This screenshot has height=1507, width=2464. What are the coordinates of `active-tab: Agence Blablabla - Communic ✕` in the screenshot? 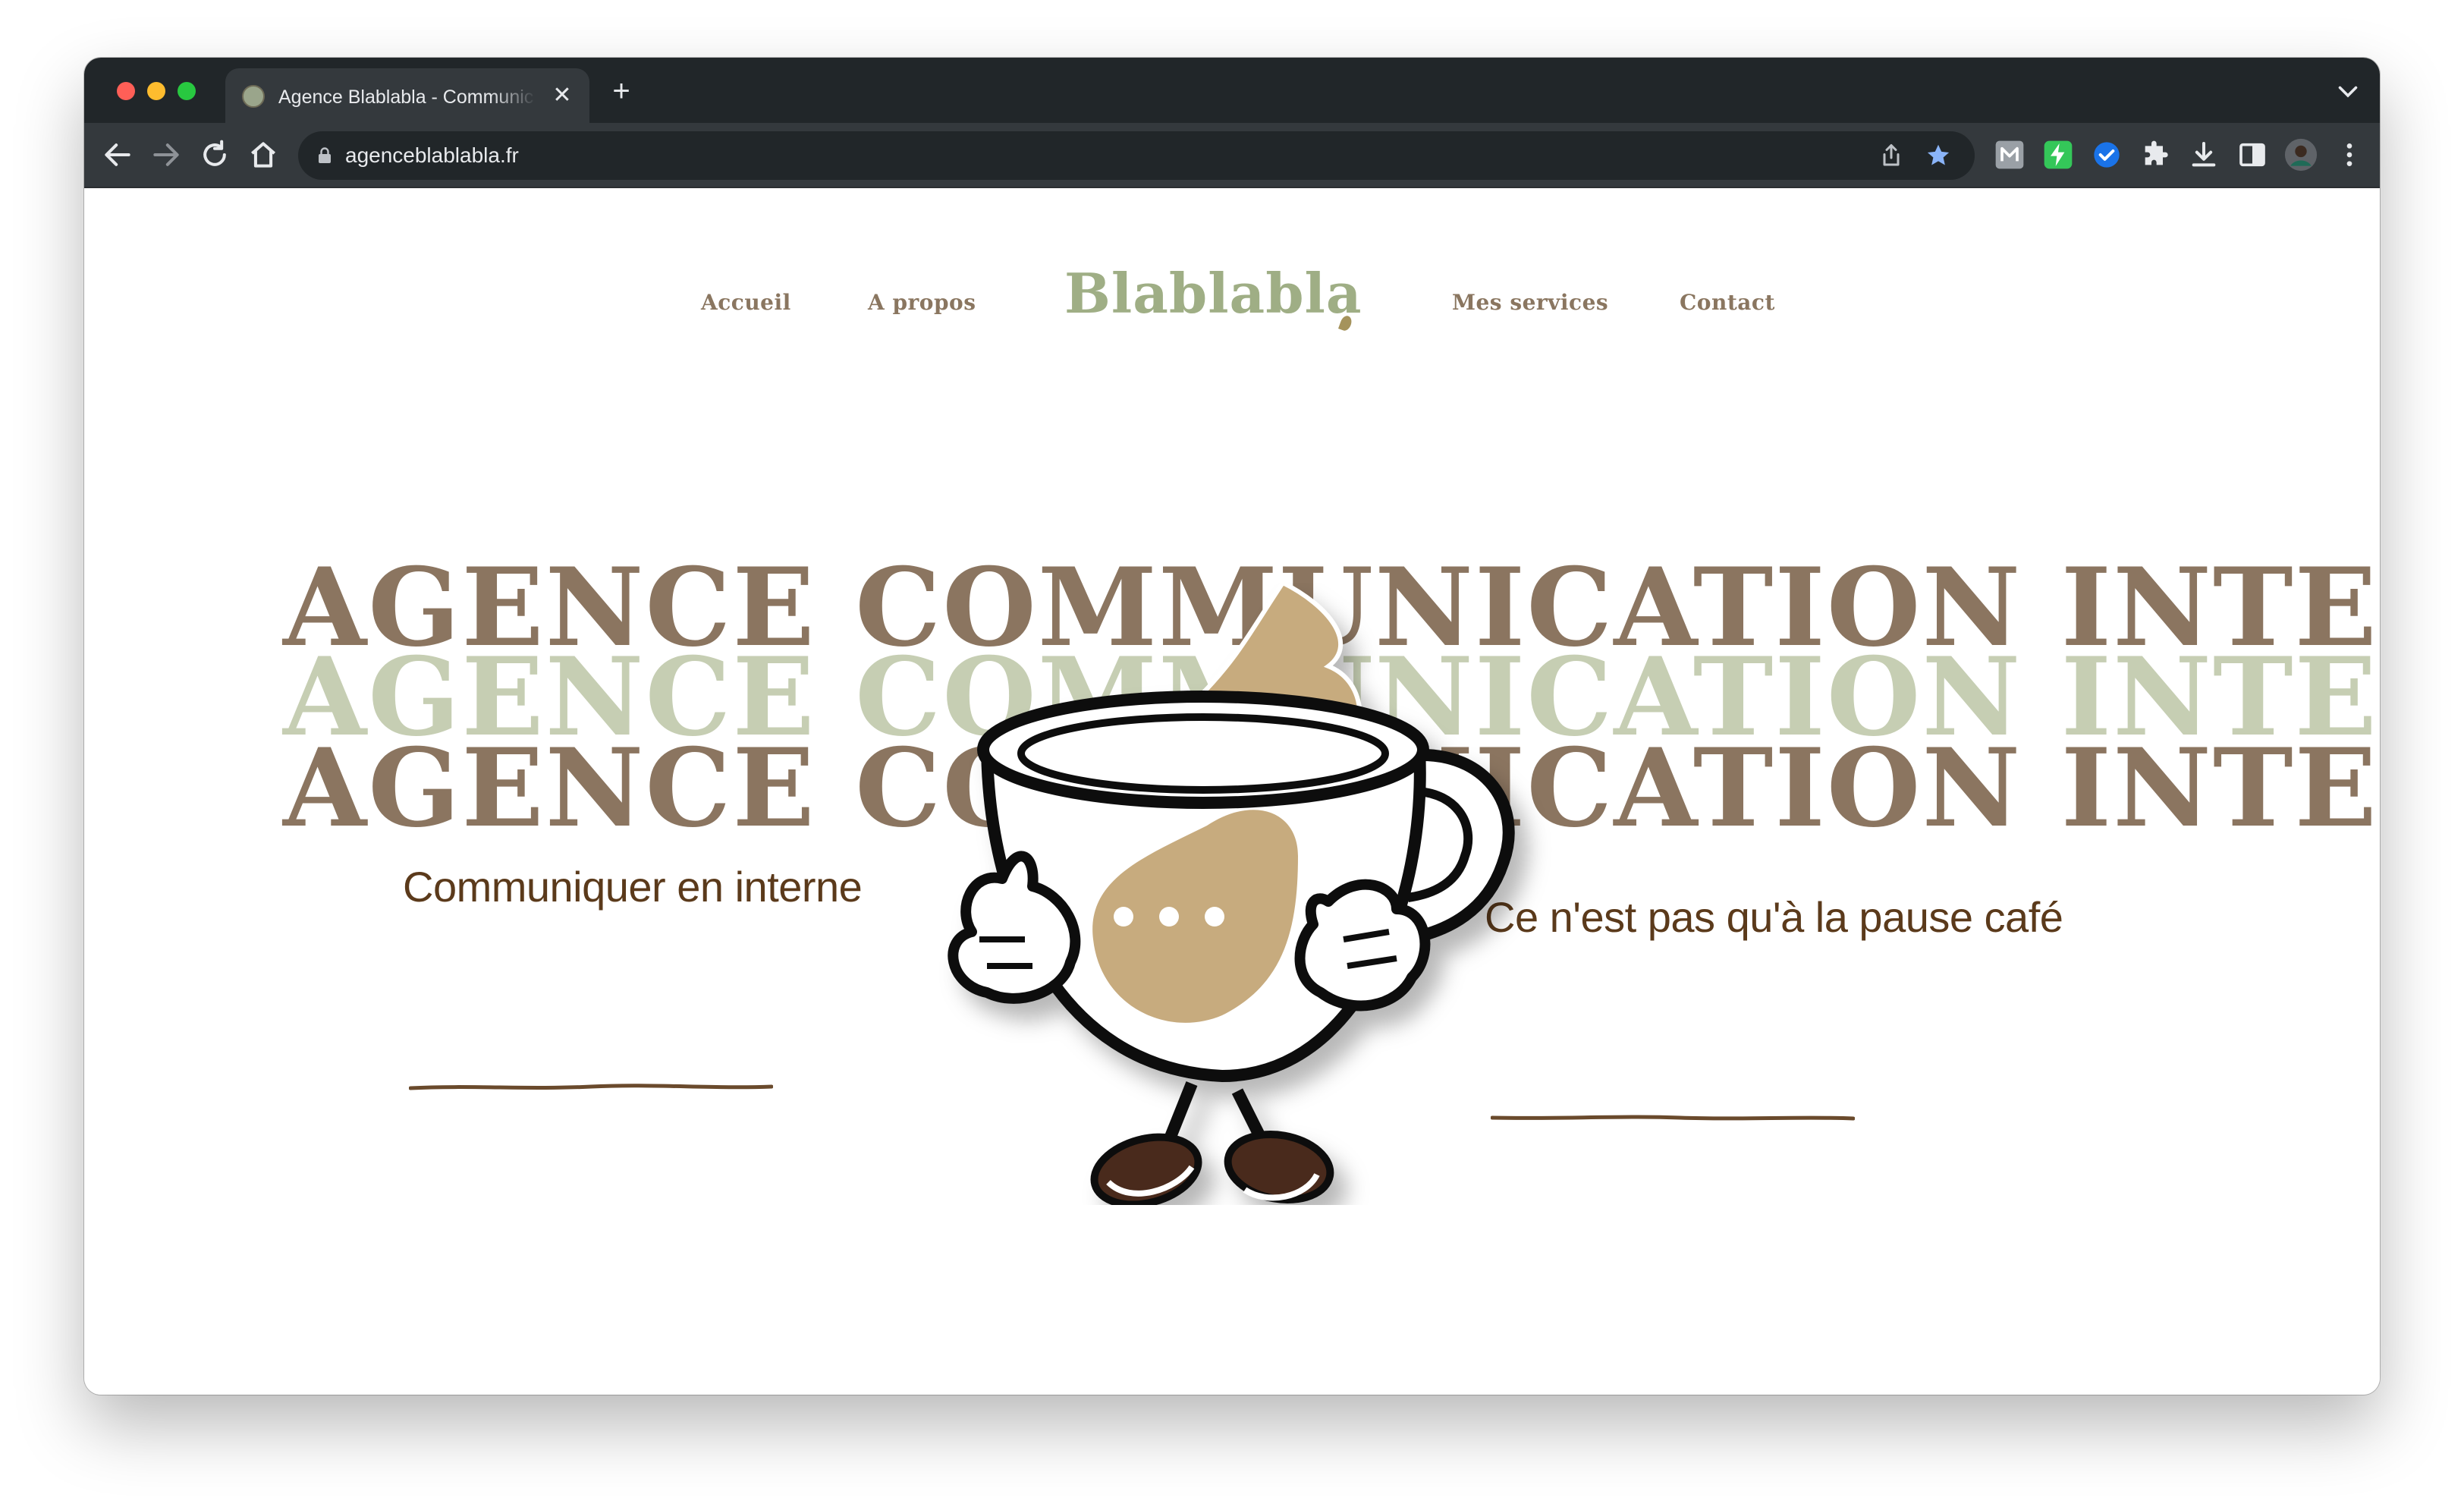 It's located at (407, 95).